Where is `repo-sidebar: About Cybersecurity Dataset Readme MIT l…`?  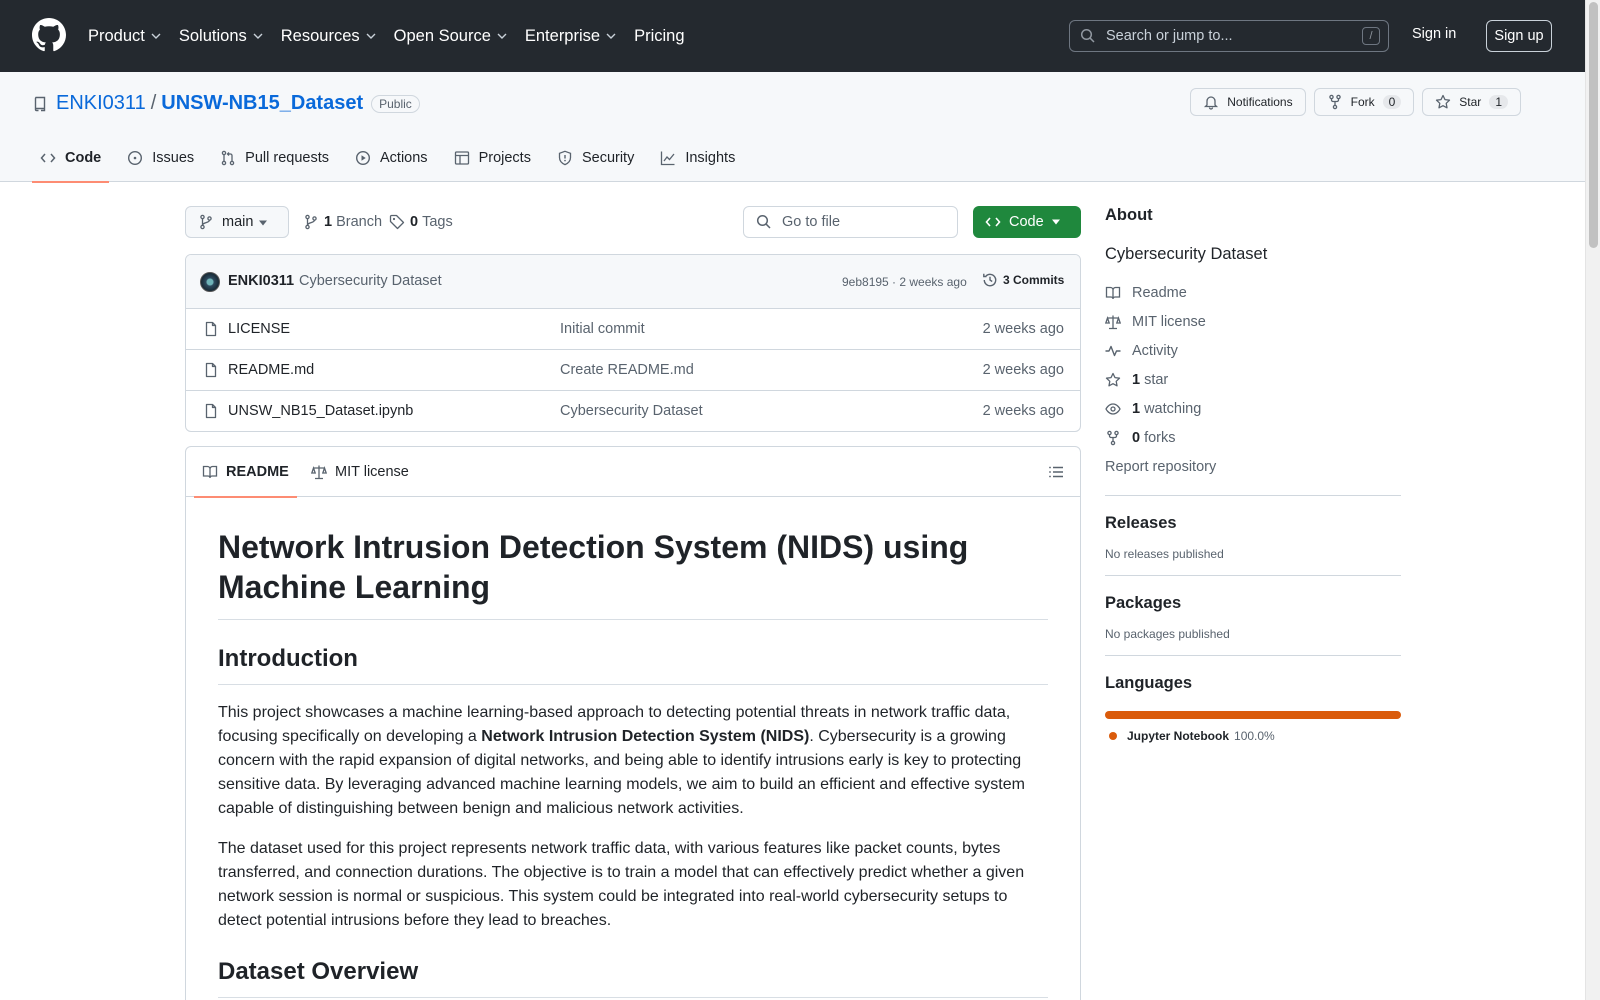 repo-sidebar: About Cybersecurity Dataset Readme MIT l… is located at coordinates (1253, 474).